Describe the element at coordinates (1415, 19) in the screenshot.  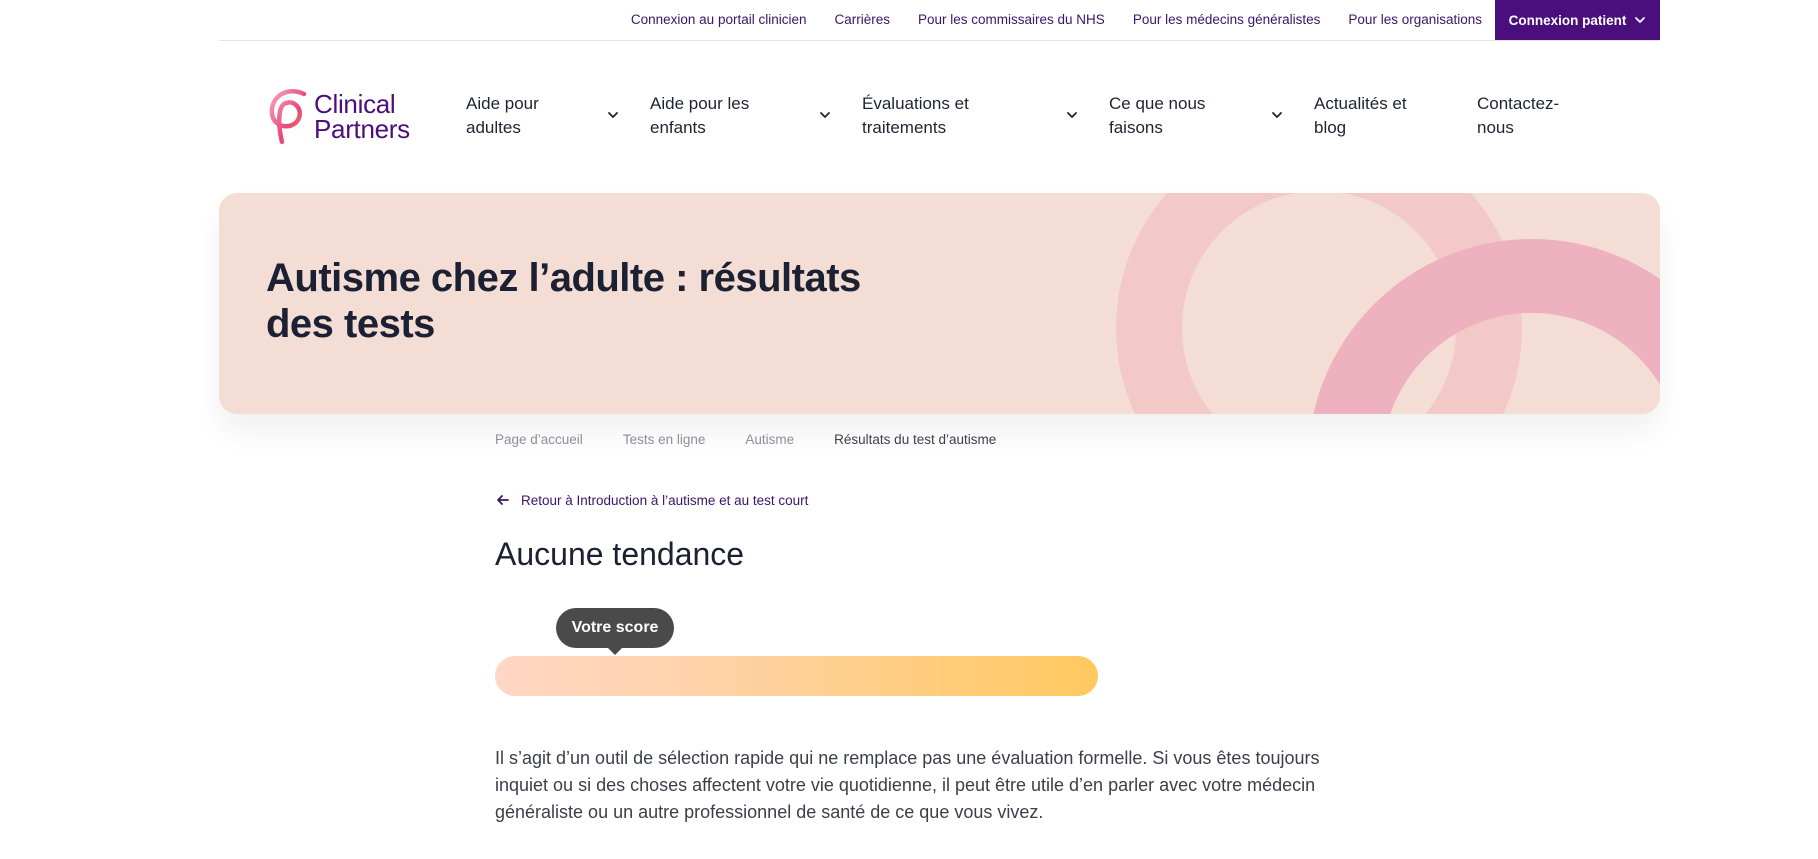
I see `organisations-link: Pour les organisations` at that location.